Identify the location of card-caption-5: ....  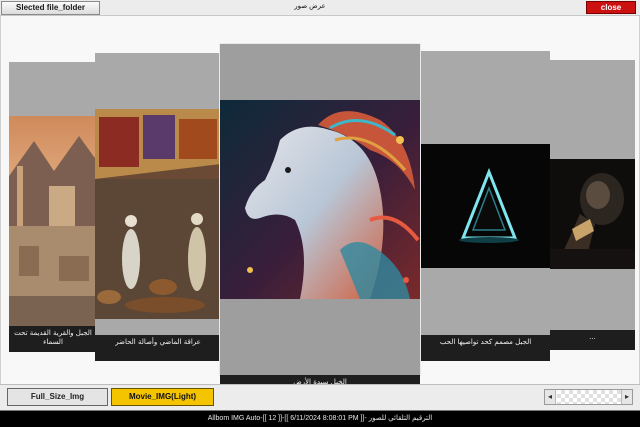
(592, 340).